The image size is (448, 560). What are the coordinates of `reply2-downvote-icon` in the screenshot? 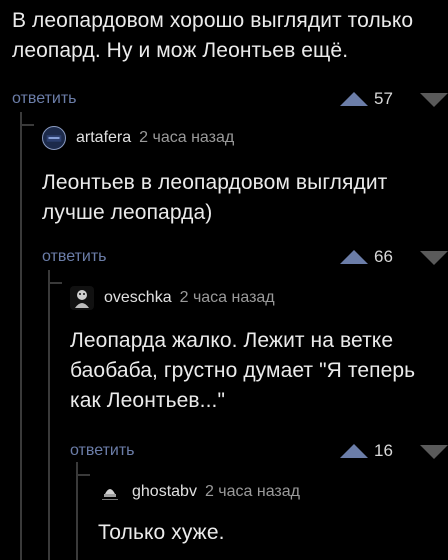 It's located at (434, 452).